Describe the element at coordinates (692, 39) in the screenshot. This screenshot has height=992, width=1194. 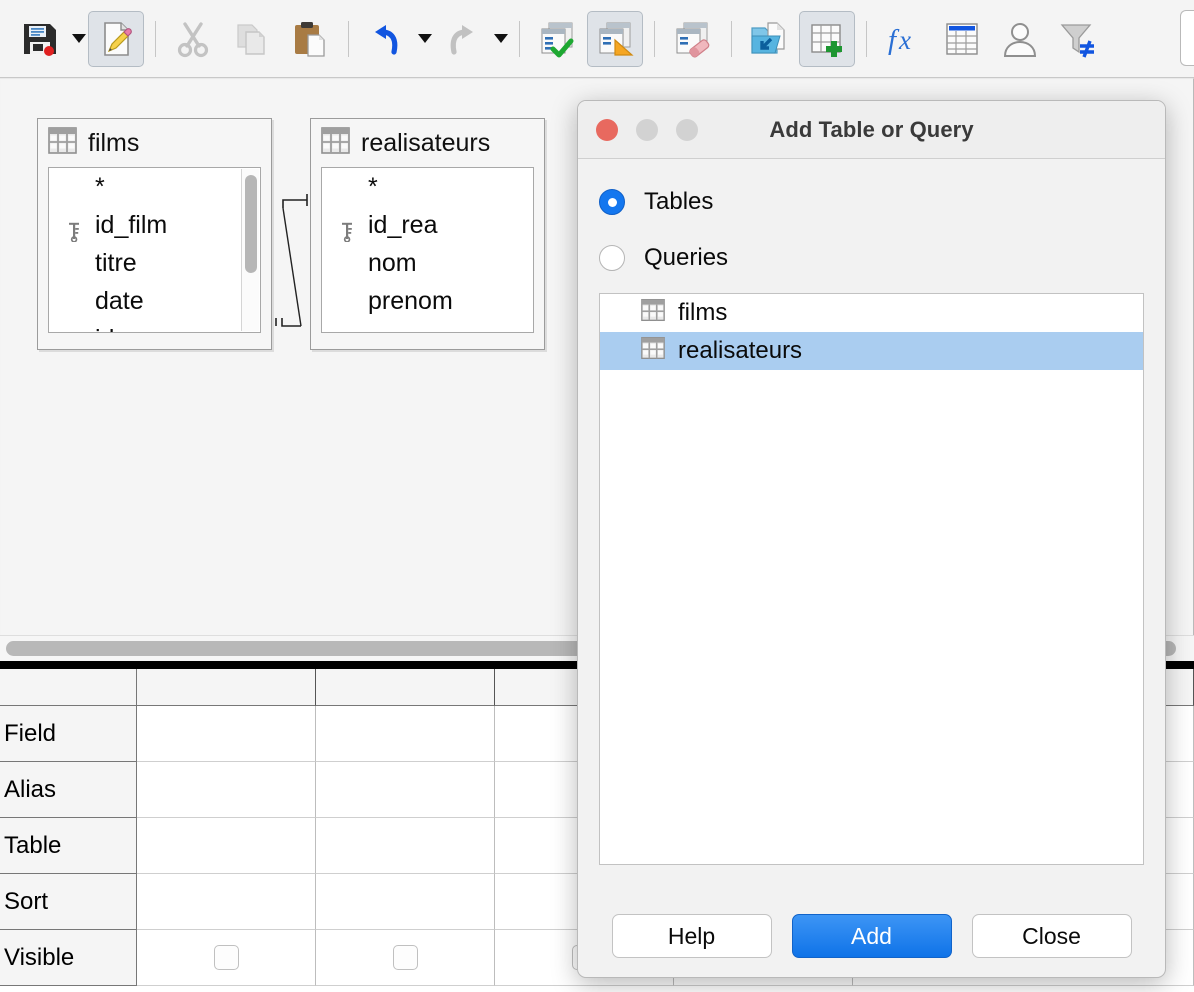
I see `clear-query-button` at that location.